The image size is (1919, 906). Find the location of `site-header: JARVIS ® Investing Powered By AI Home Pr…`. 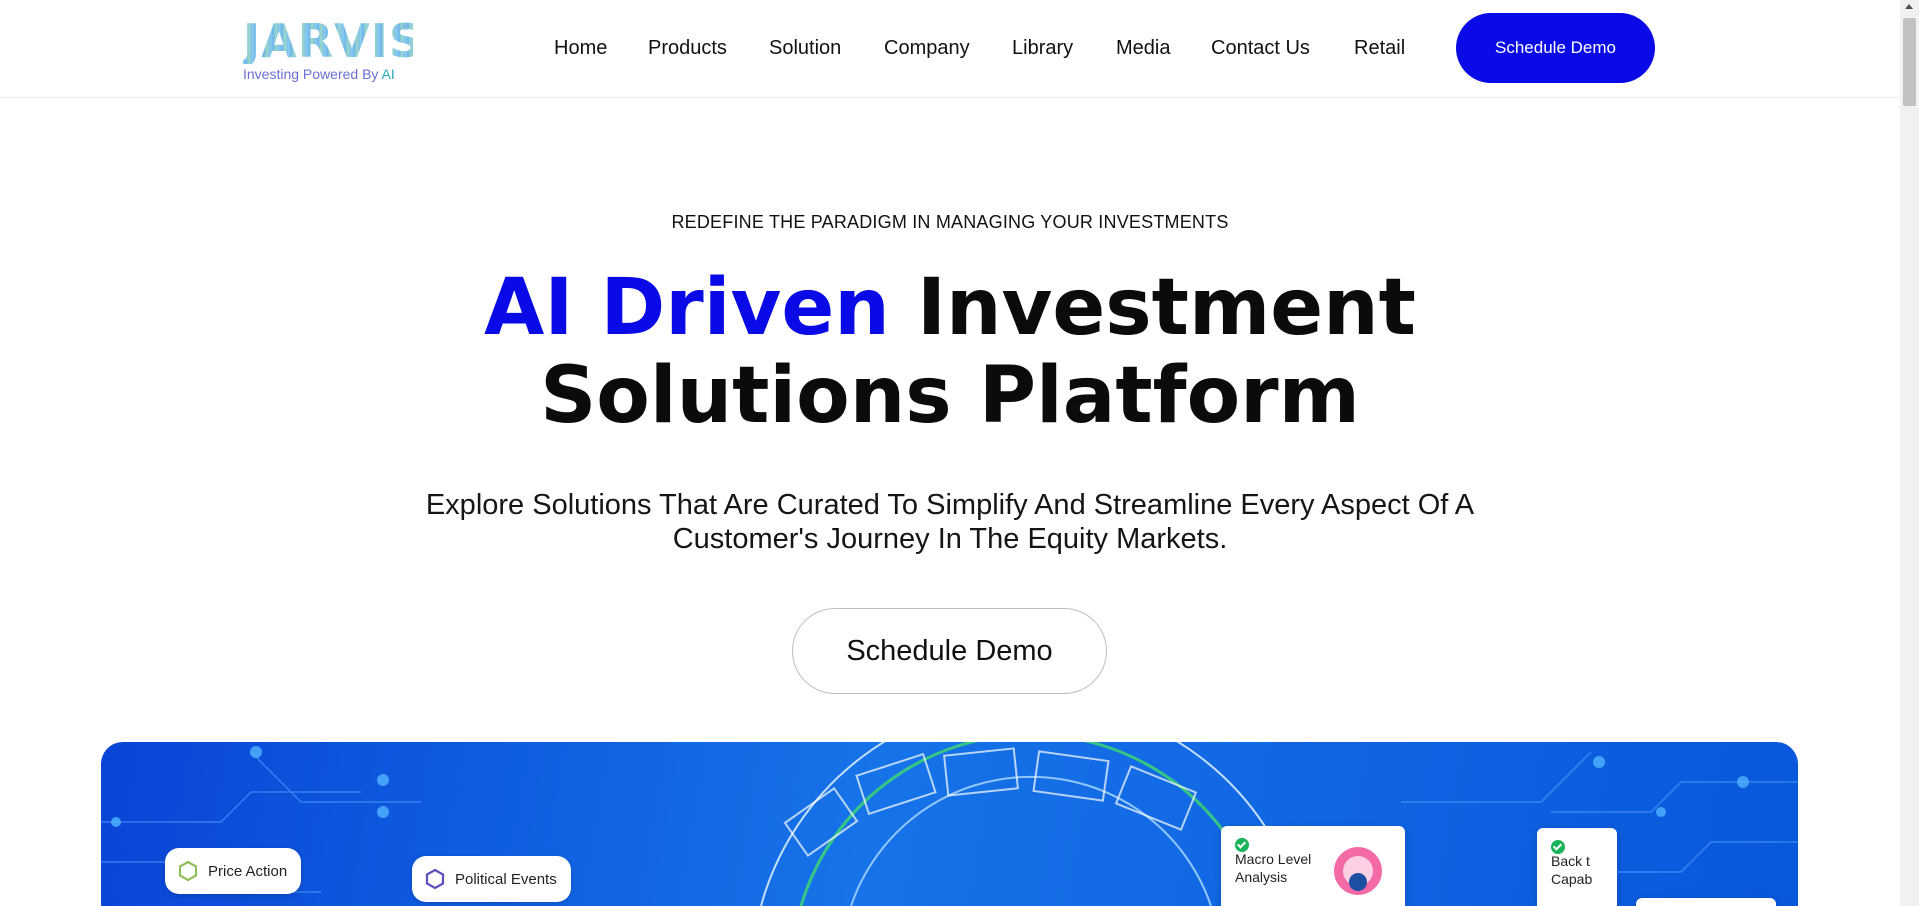

site-header: JARVIS ® Investing Powered By AI Home Pr… is located at coordinates (950, 49).